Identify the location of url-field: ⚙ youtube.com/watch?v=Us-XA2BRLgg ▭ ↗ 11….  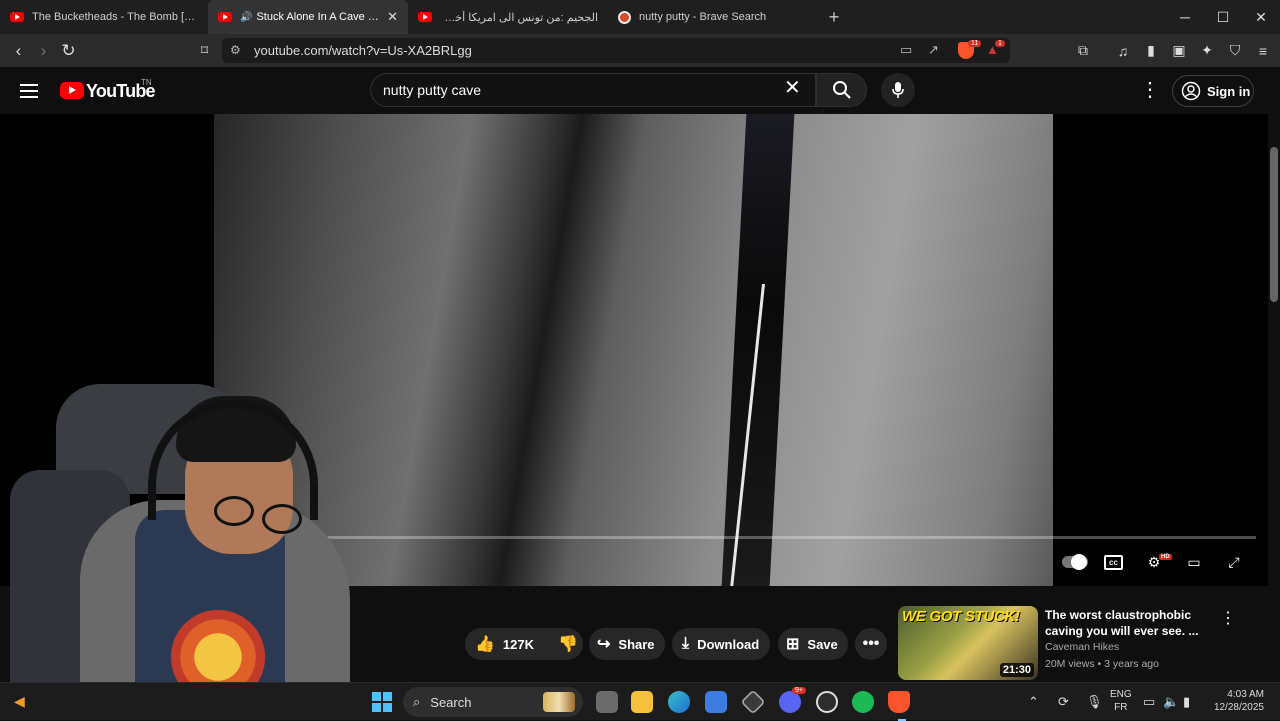
(616, 50).